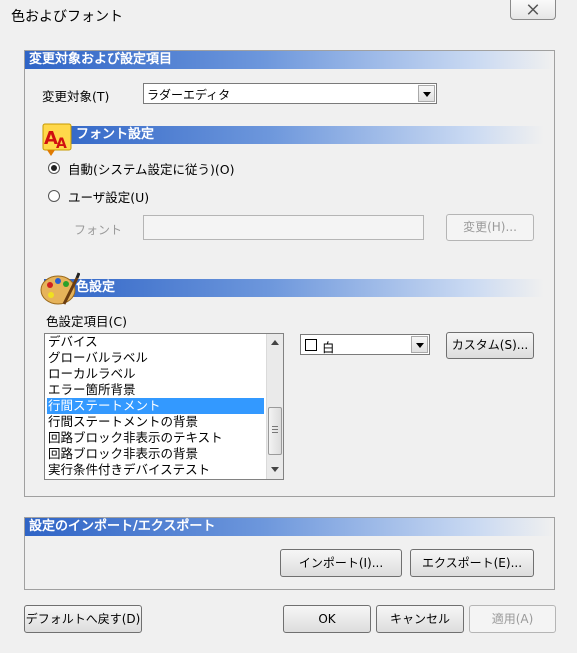 The height and width of the screenshot is (653, 577). What do you see at coordinates (122, 526) in the screenshot?
I see `import-export-title: 設定のインポート/エクスポート` at bounding box center [122, 526].